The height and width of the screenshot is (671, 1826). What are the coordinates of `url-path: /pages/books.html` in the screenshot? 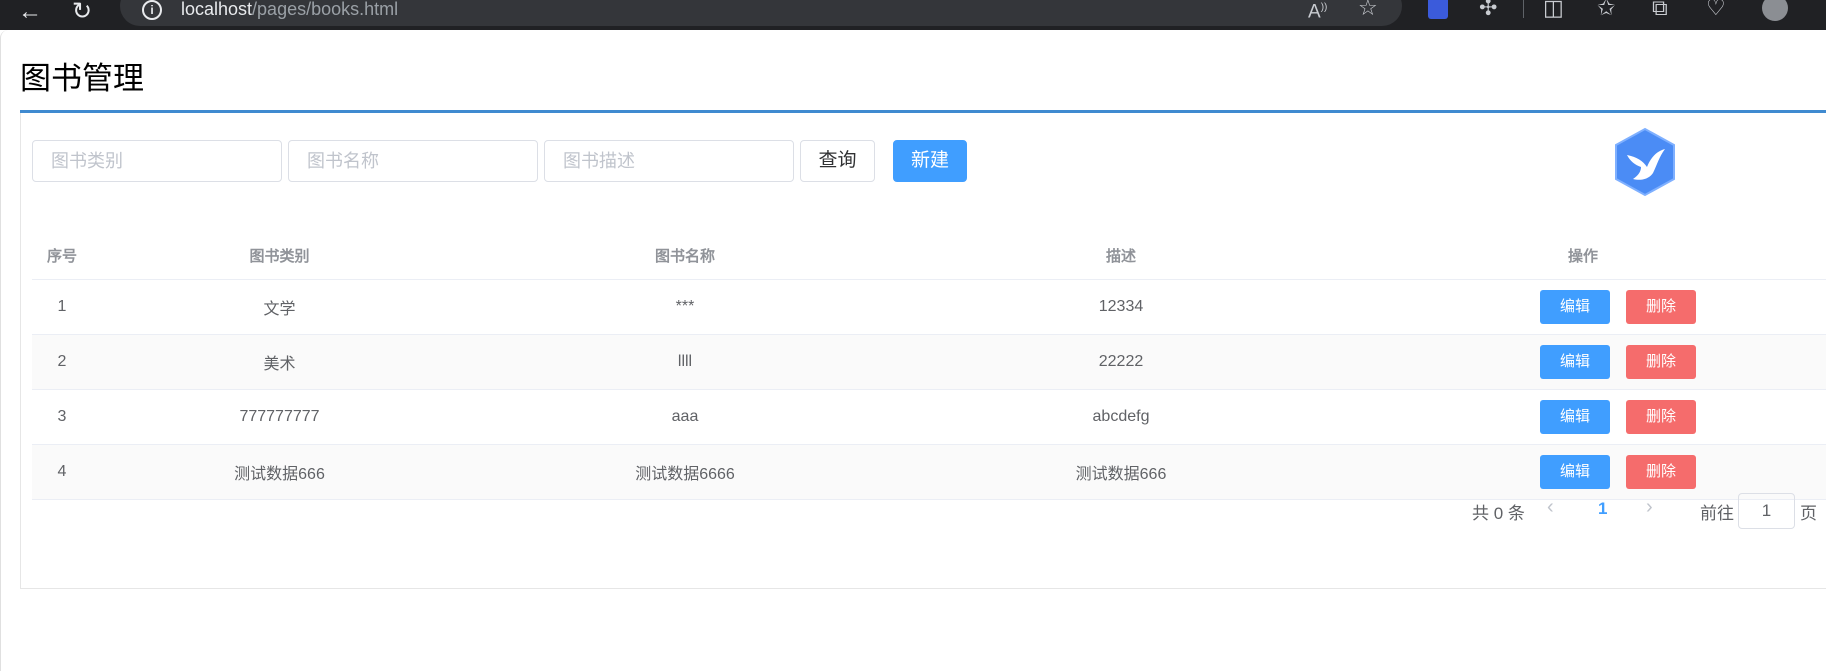 It's located at (325, 9).